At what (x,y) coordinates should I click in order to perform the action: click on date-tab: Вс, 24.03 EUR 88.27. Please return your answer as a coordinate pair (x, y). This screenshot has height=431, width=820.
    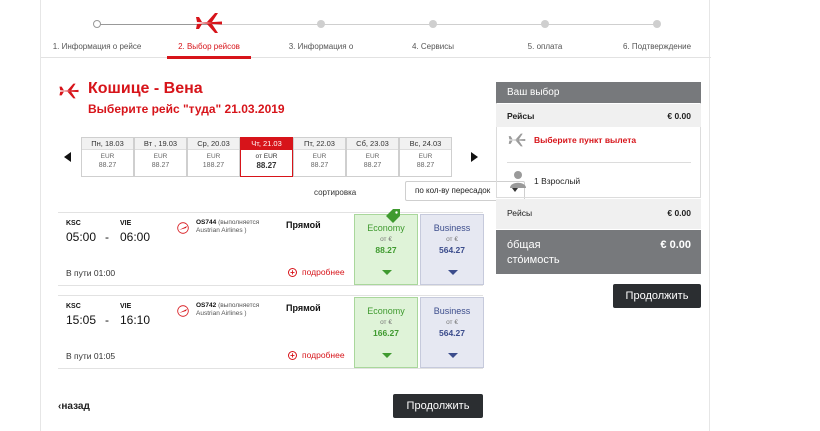
    Looking at the image, I should click on (425, 157).